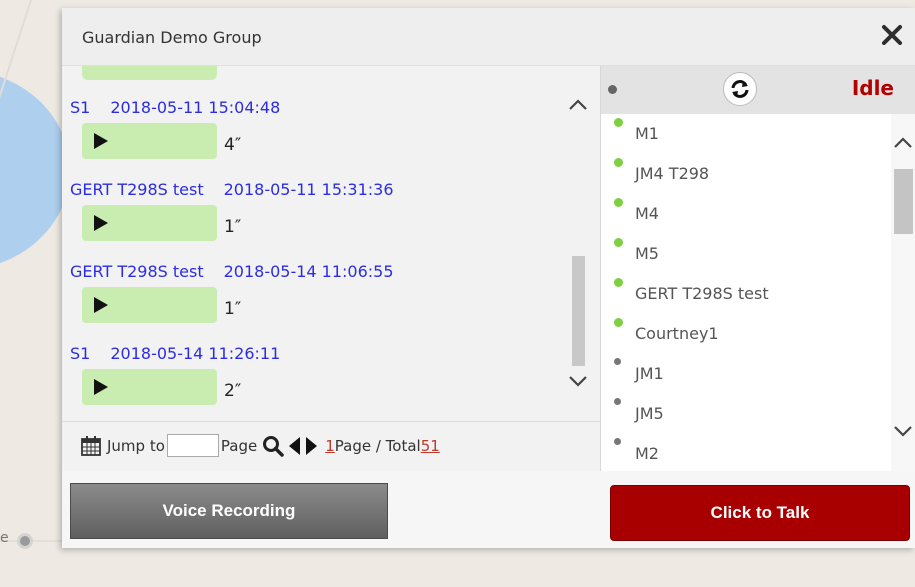 This screenshot has height=587, width=915. I want to click on message-duration: 2″, so click(233, 391).